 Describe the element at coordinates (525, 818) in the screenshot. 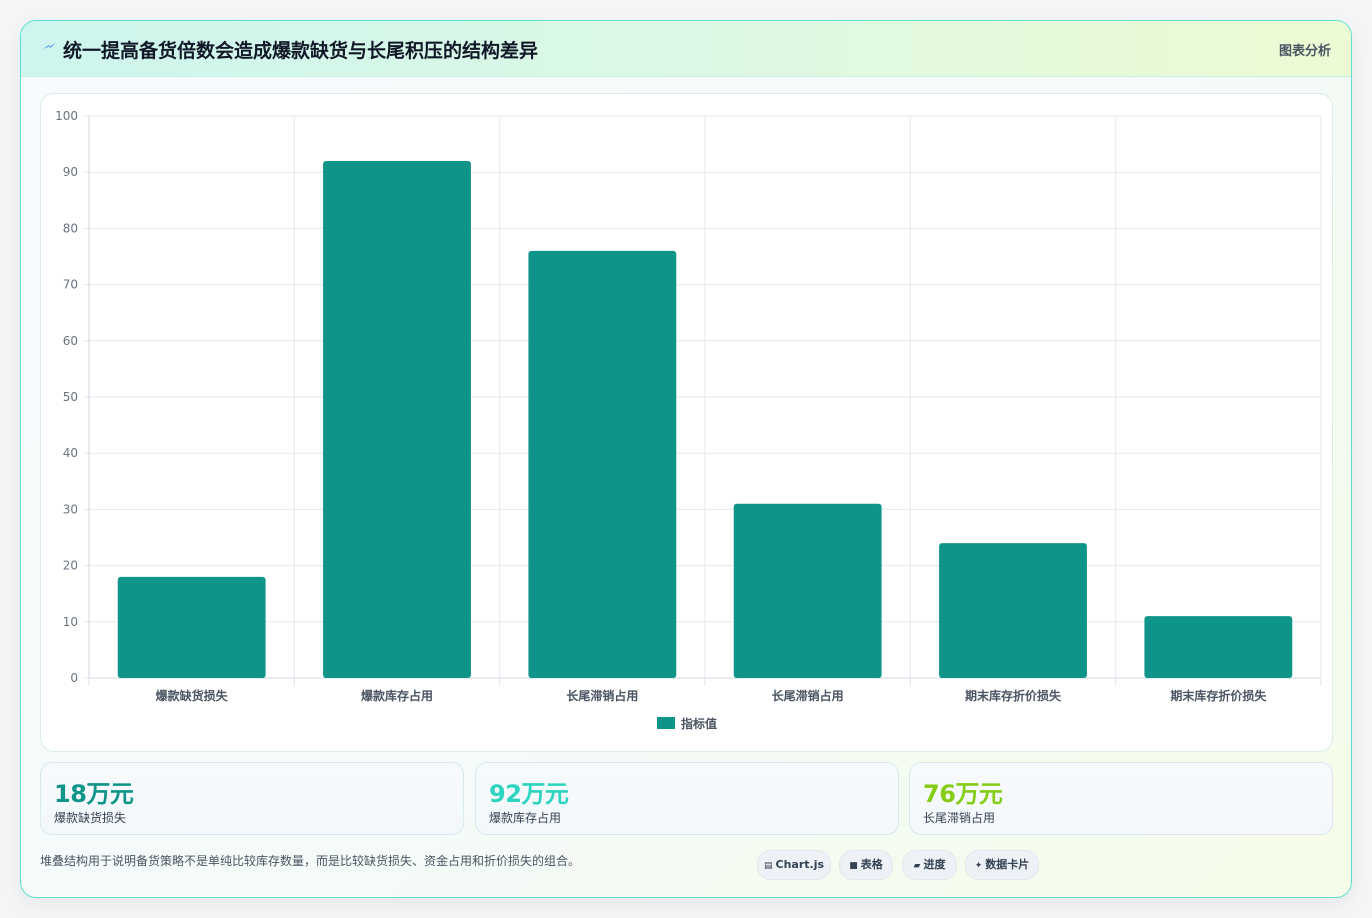

I see `stat-label: 爆款库存占用` at that location.